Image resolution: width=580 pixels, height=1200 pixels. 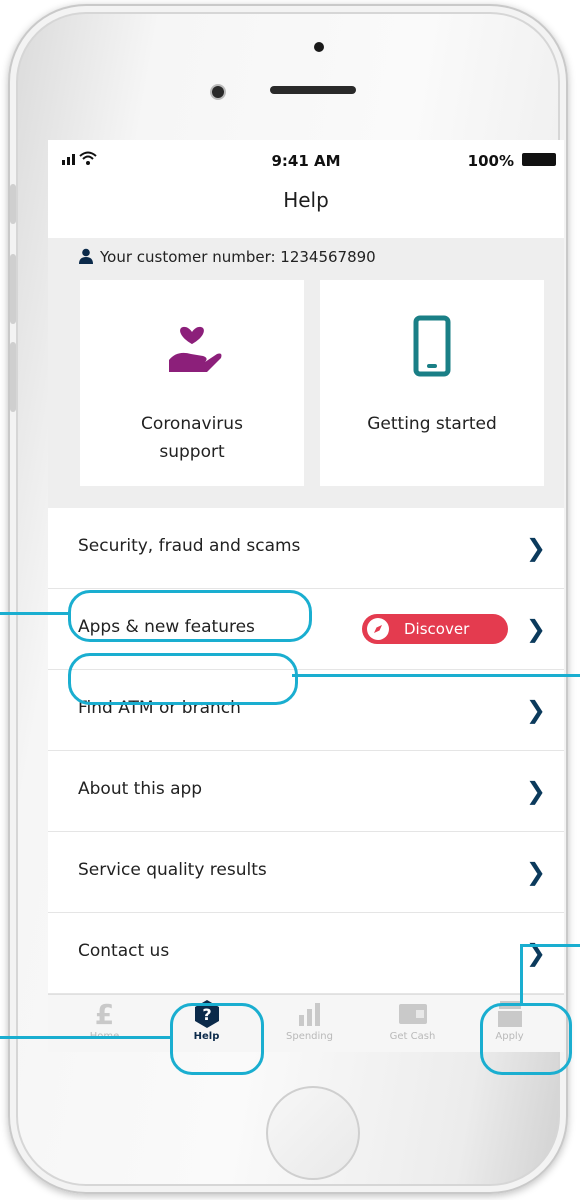 I want to click on discover-badge: Discover, so click(x=435, y=629).